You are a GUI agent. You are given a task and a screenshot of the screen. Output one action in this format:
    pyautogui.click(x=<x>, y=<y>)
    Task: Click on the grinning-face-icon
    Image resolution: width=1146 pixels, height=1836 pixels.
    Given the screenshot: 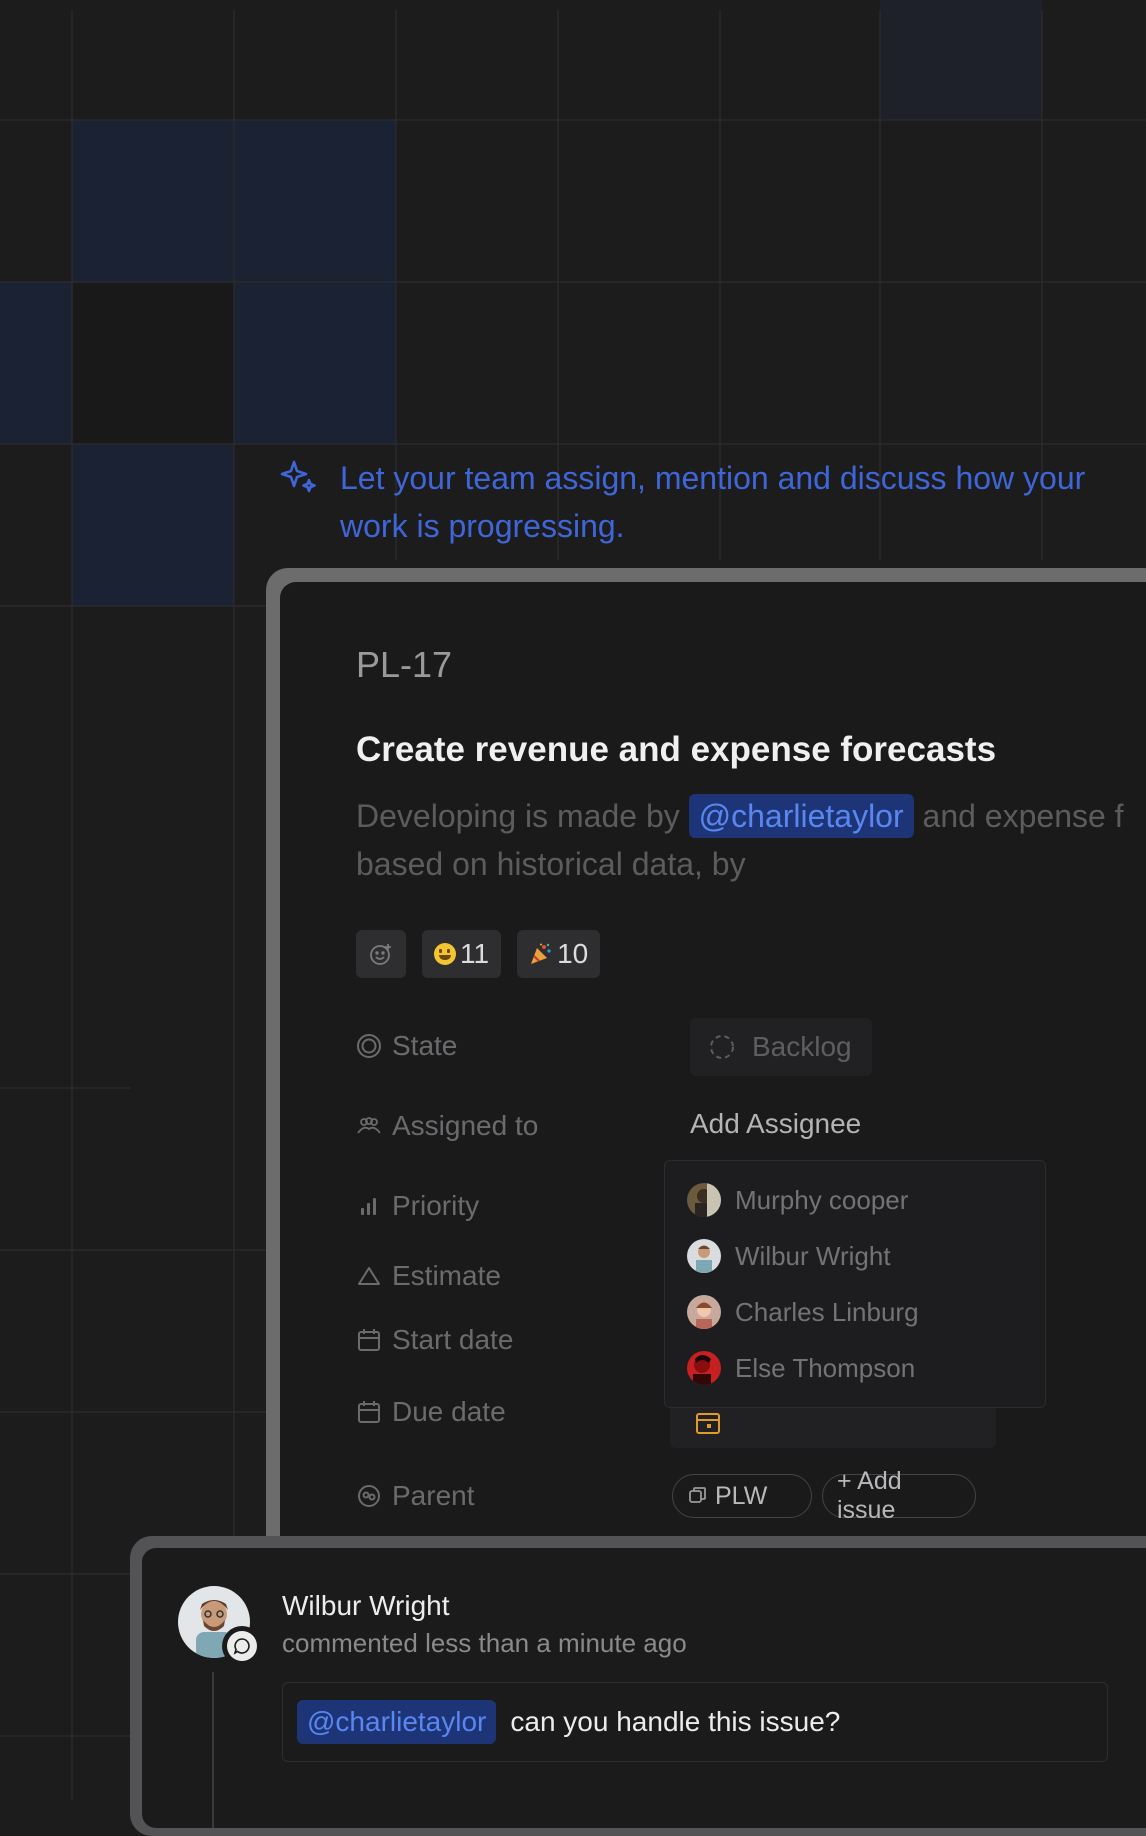 What is the action you would take?
    pyautogui.click(x=445, y=954)
    